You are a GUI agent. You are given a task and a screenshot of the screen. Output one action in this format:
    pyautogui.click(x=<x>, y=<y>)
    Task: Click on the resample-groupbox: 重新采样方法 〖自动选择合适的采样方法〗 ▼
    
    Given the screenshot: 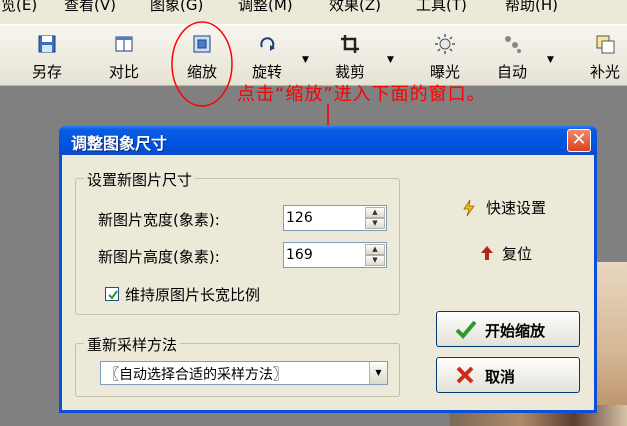 What is the action you would take?
    pyautogui.click(x=237, y=365)
    